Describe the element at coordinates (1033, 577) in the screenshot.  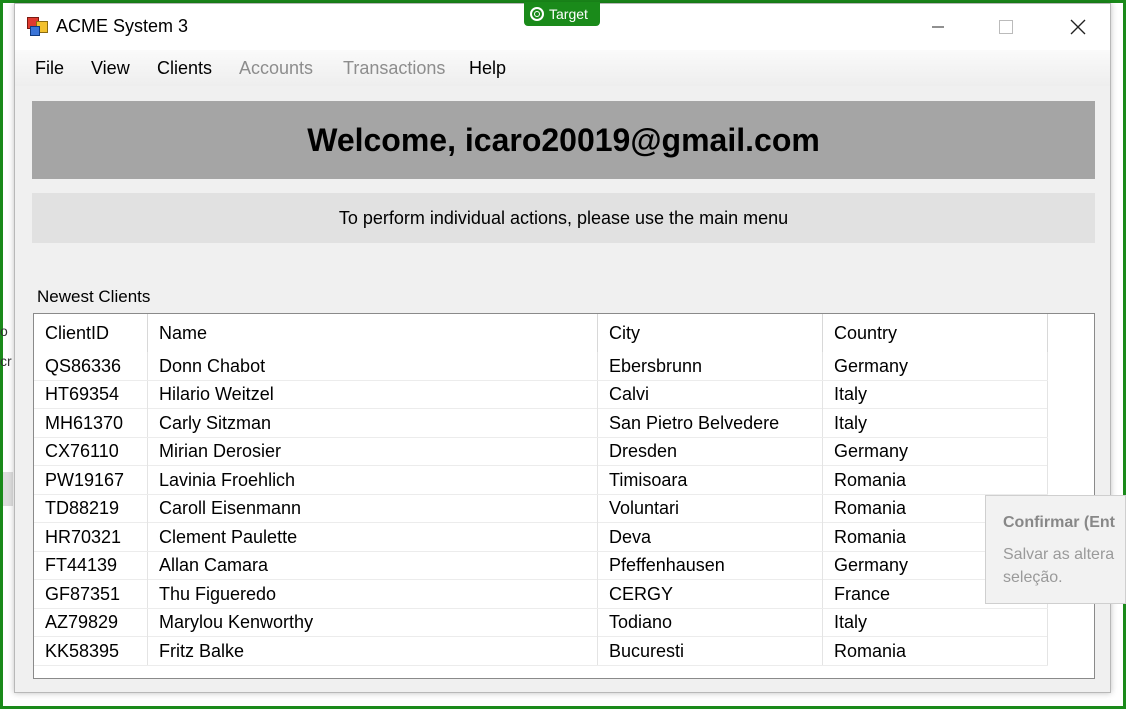
I see `tooltip-line: seleção.` at that location.